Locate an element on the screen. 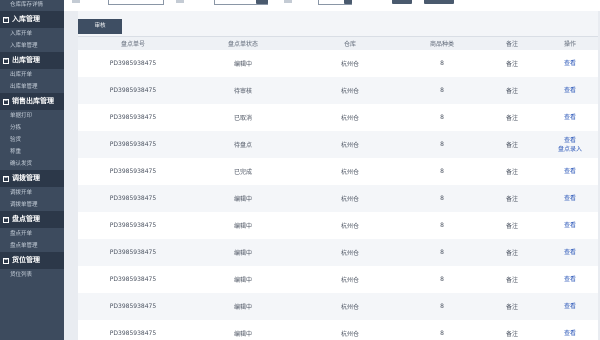 The width and height of the screenshot is (600, 340). filter-input is located at coordinates (136, 2).